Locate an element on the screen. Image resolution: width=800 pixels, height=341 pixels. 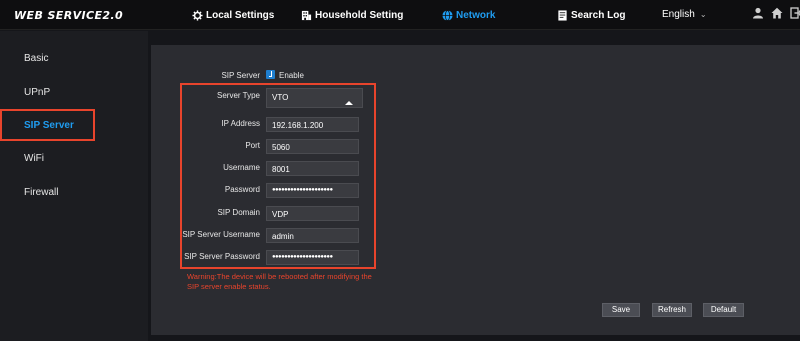
warning-line-2: SIP server enable status. is located at coordinates (229, 286).